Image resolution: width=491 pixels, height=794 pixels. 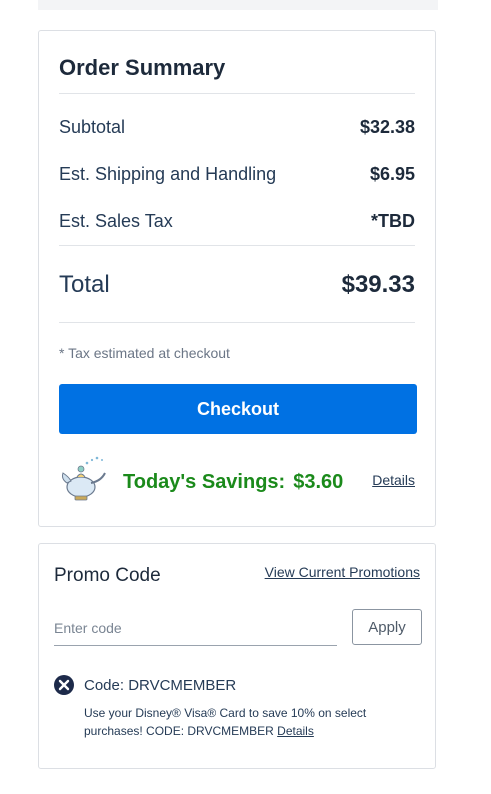 I want to click on checkout-button: Checkout, so click(x=238, y=409).